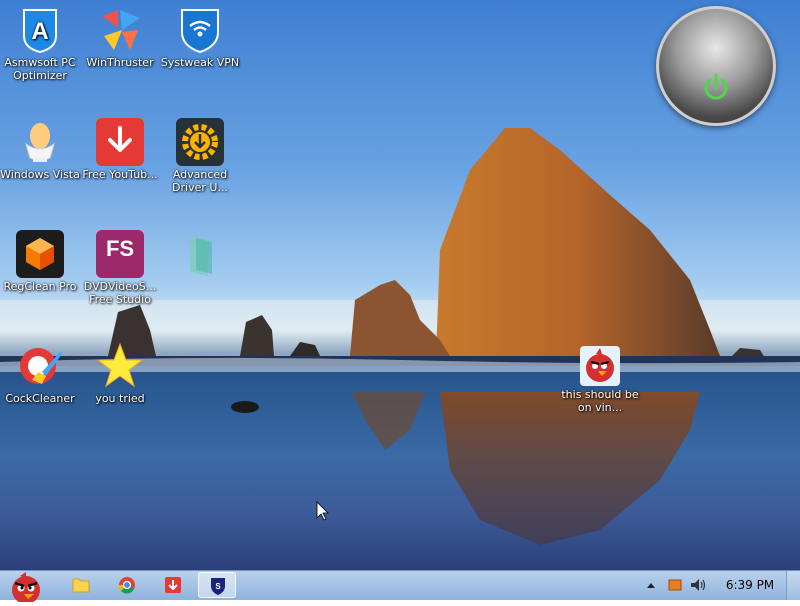  I want to click on start-button, so click(24, 588).